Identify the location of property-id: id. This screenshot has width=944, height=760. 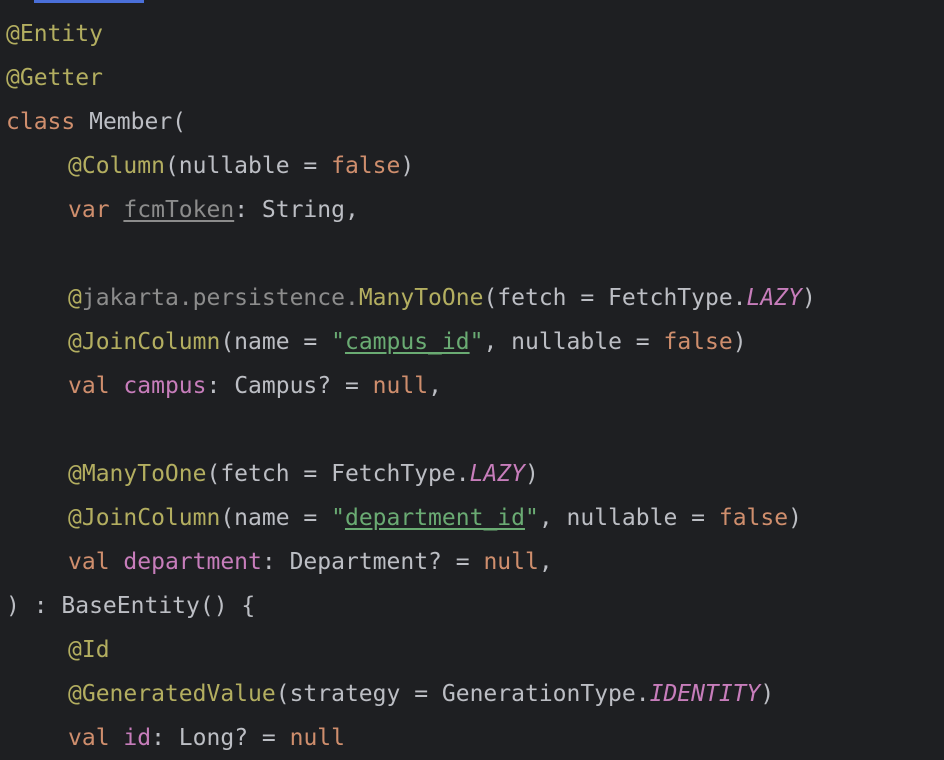
(137, 738).